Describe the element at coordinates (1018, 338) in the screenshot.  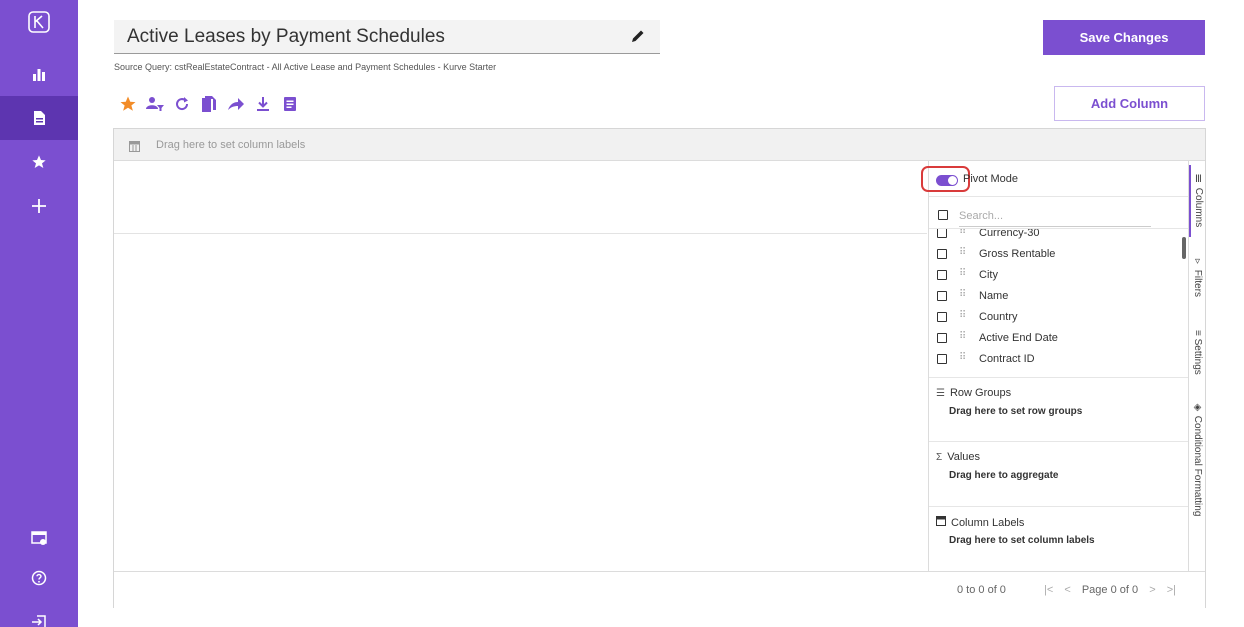
I see `column-name: Active End Date` at that location.